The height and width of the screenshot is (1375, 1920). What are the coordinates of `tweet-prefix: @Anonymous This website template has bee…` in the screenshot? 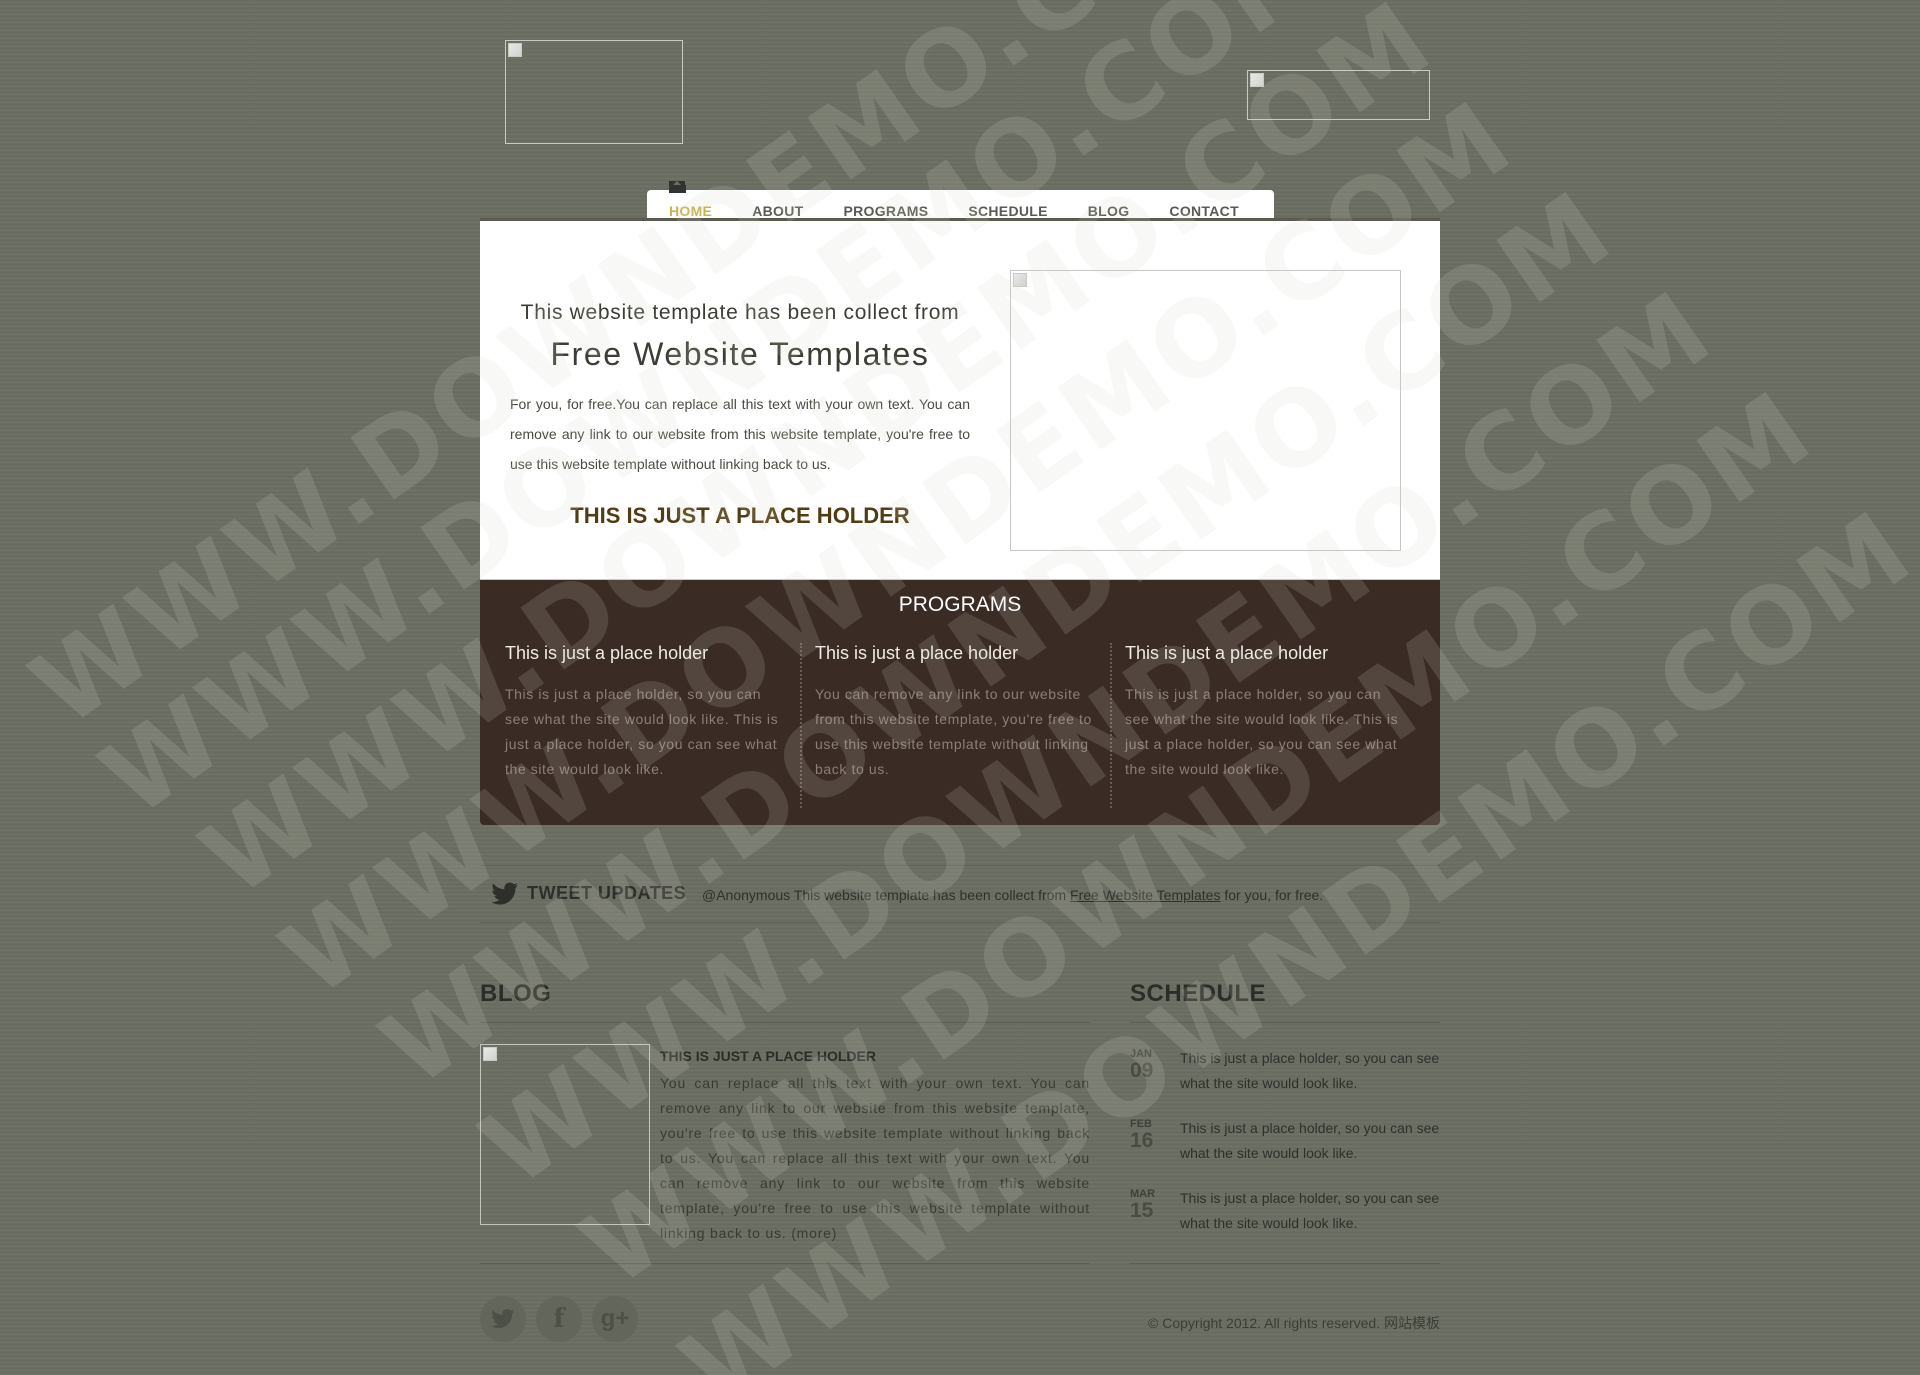 It's located at (886, 895).